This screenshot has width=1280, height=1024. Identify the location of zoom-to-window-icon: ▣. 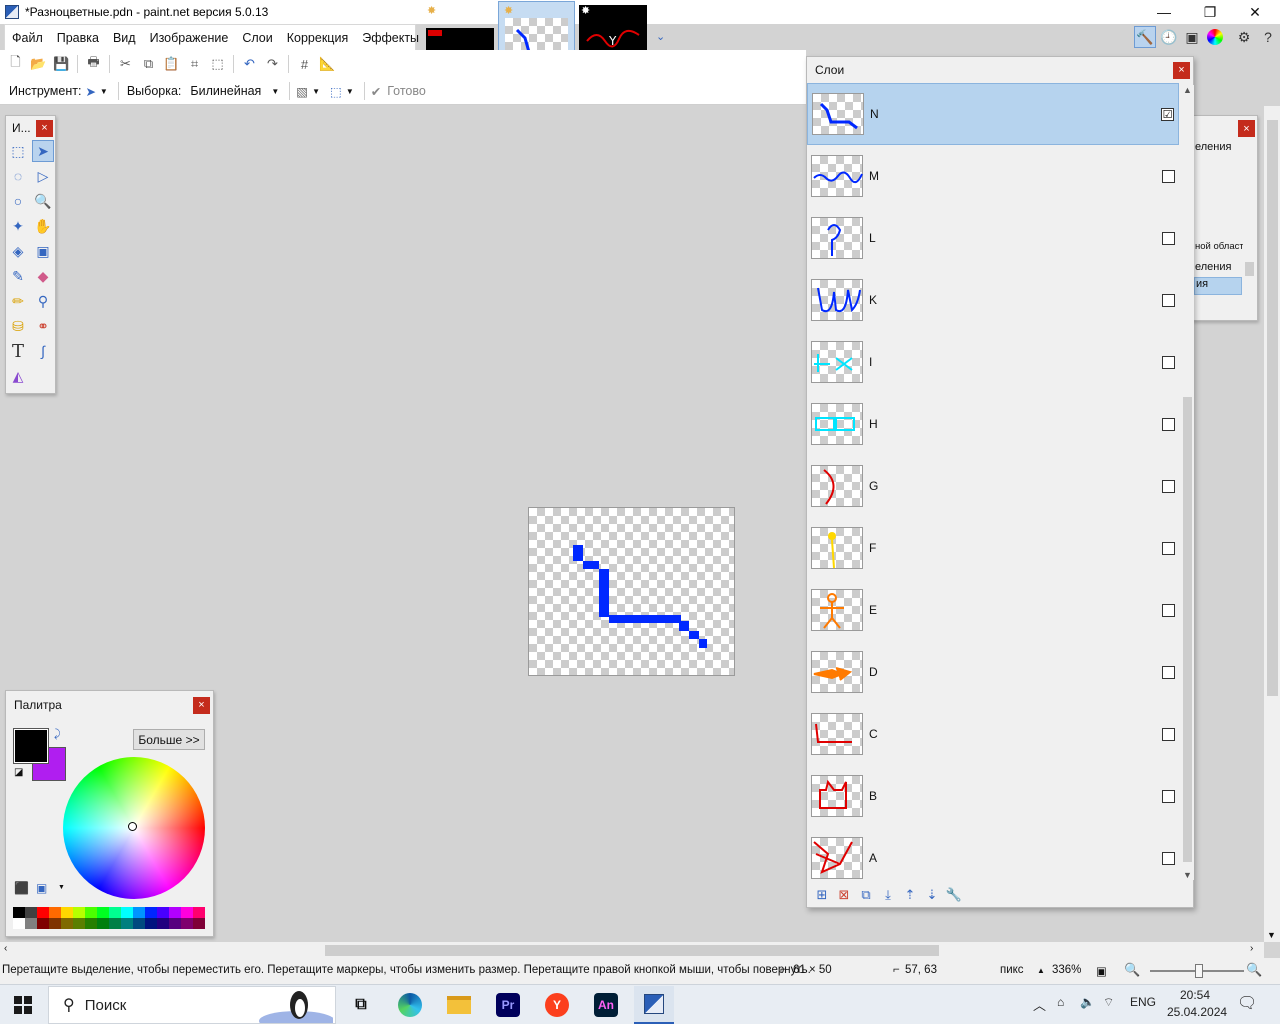
(1101, 971).